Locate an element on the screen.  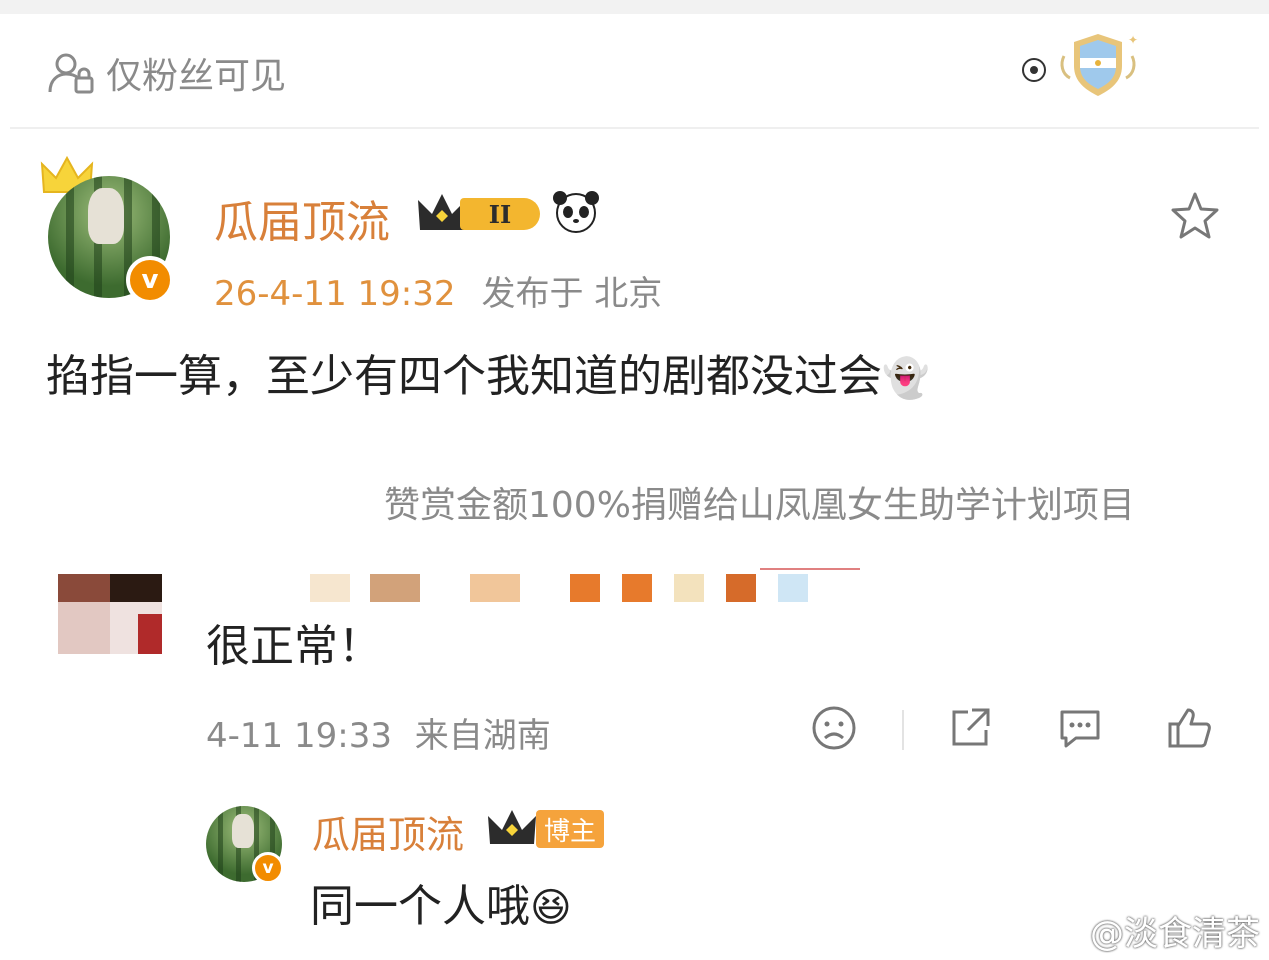
sad-face-icon is located at coordinates (834, 728).